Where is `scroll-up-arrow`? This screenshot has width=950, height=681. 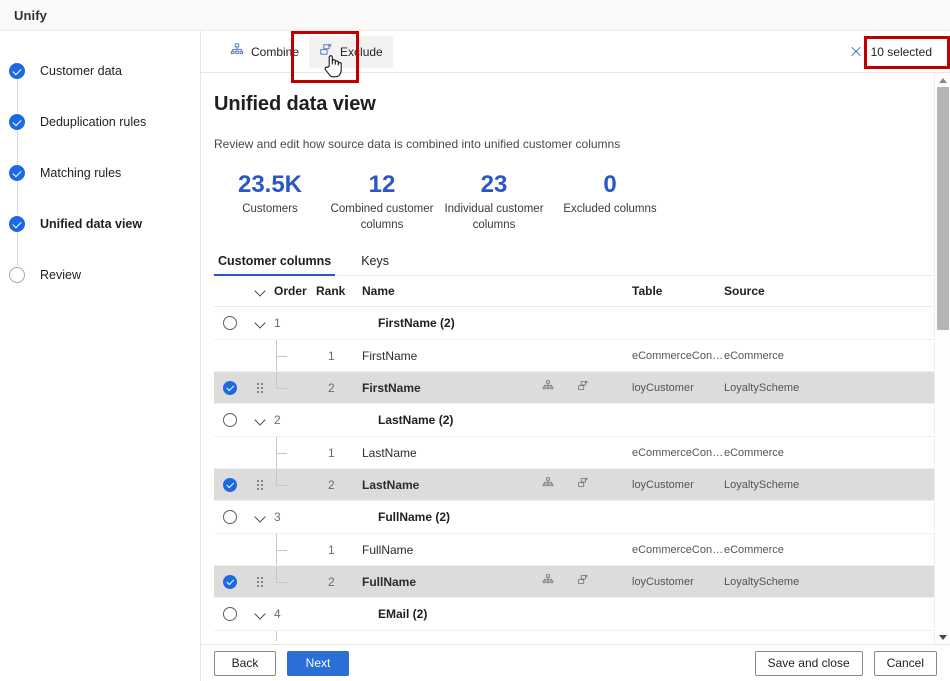
scroll-up-arrow is located at coordinates (942, 80).